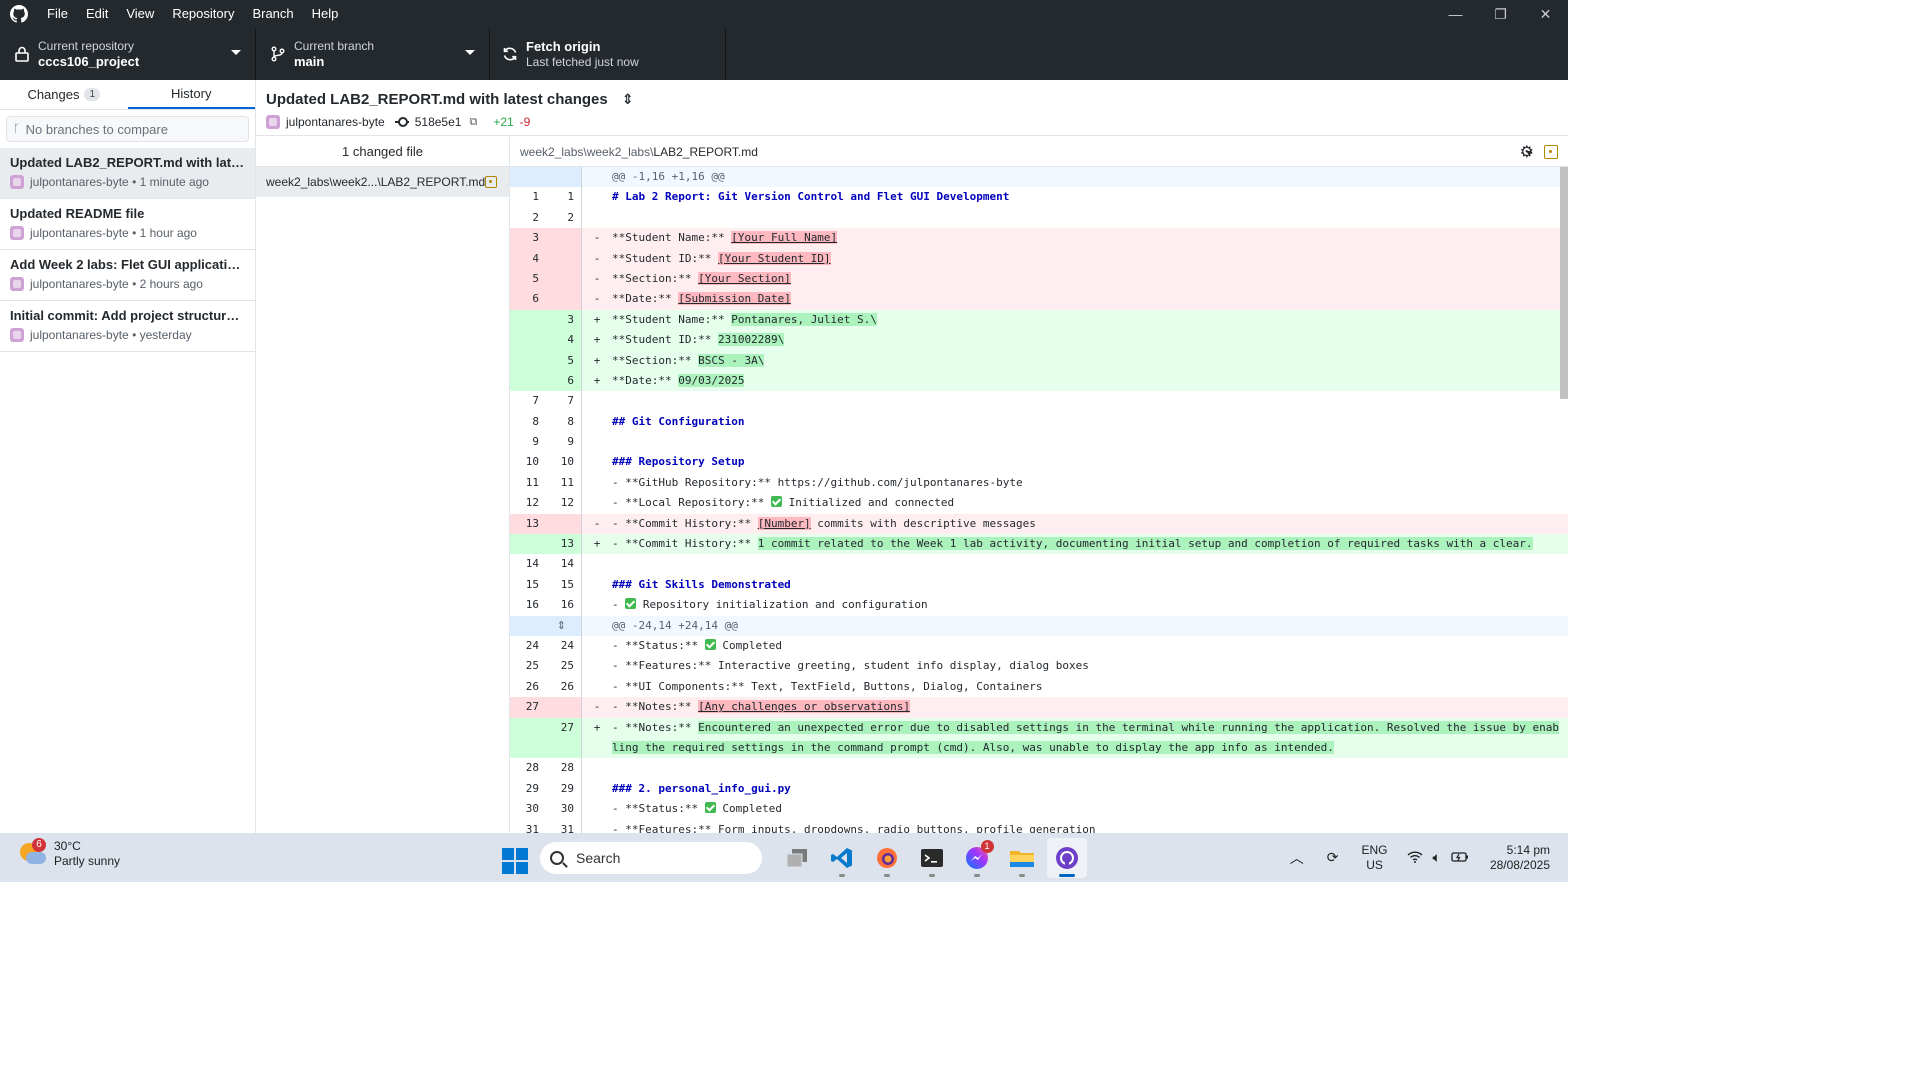 The width and height of the screenshot is (1920, 1080). I want to click on diff-line: 15 15 ### Git Skills Demonstrated, so click(1039, 585).